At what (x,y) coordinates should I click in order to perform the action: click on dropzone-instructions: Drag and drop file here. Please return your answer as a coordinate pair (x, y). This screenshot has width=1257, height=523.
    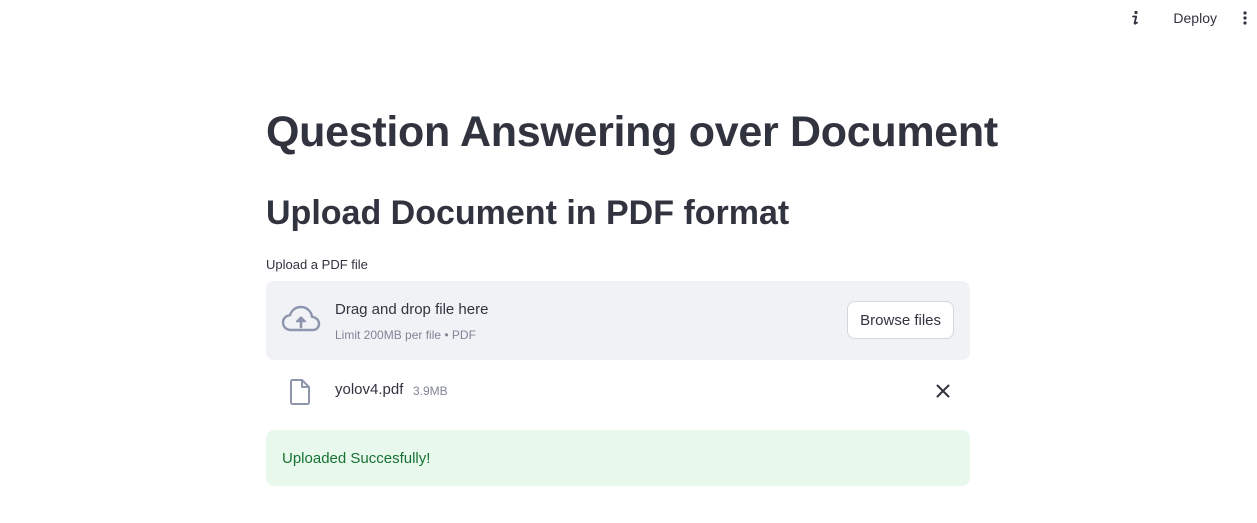
    Looking at the image, I should click on (412, 309).